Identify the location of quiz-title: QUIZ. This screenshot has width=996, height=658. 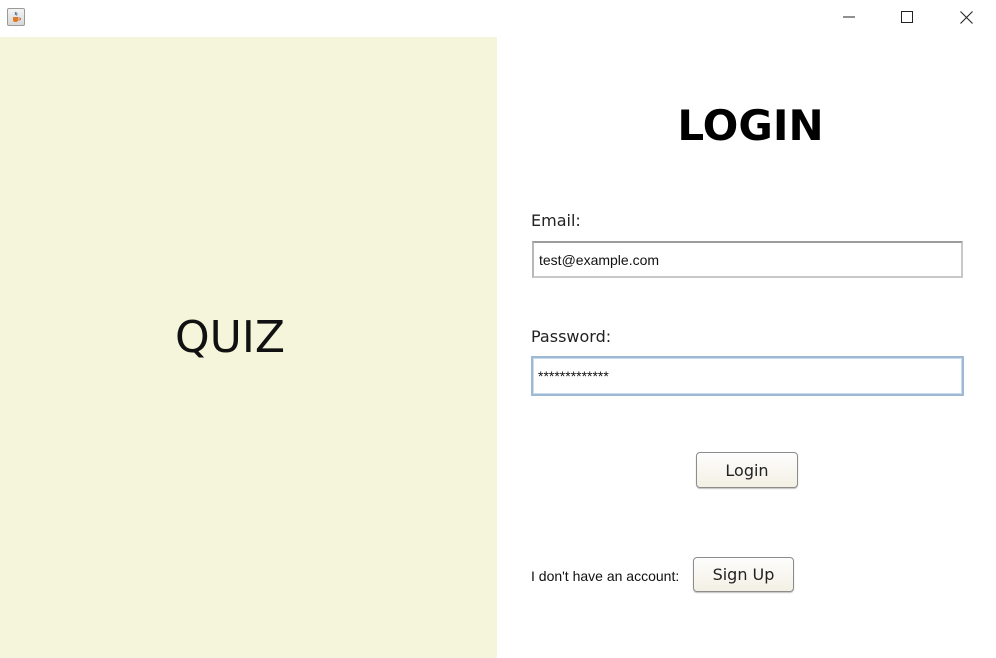
(230, 337).